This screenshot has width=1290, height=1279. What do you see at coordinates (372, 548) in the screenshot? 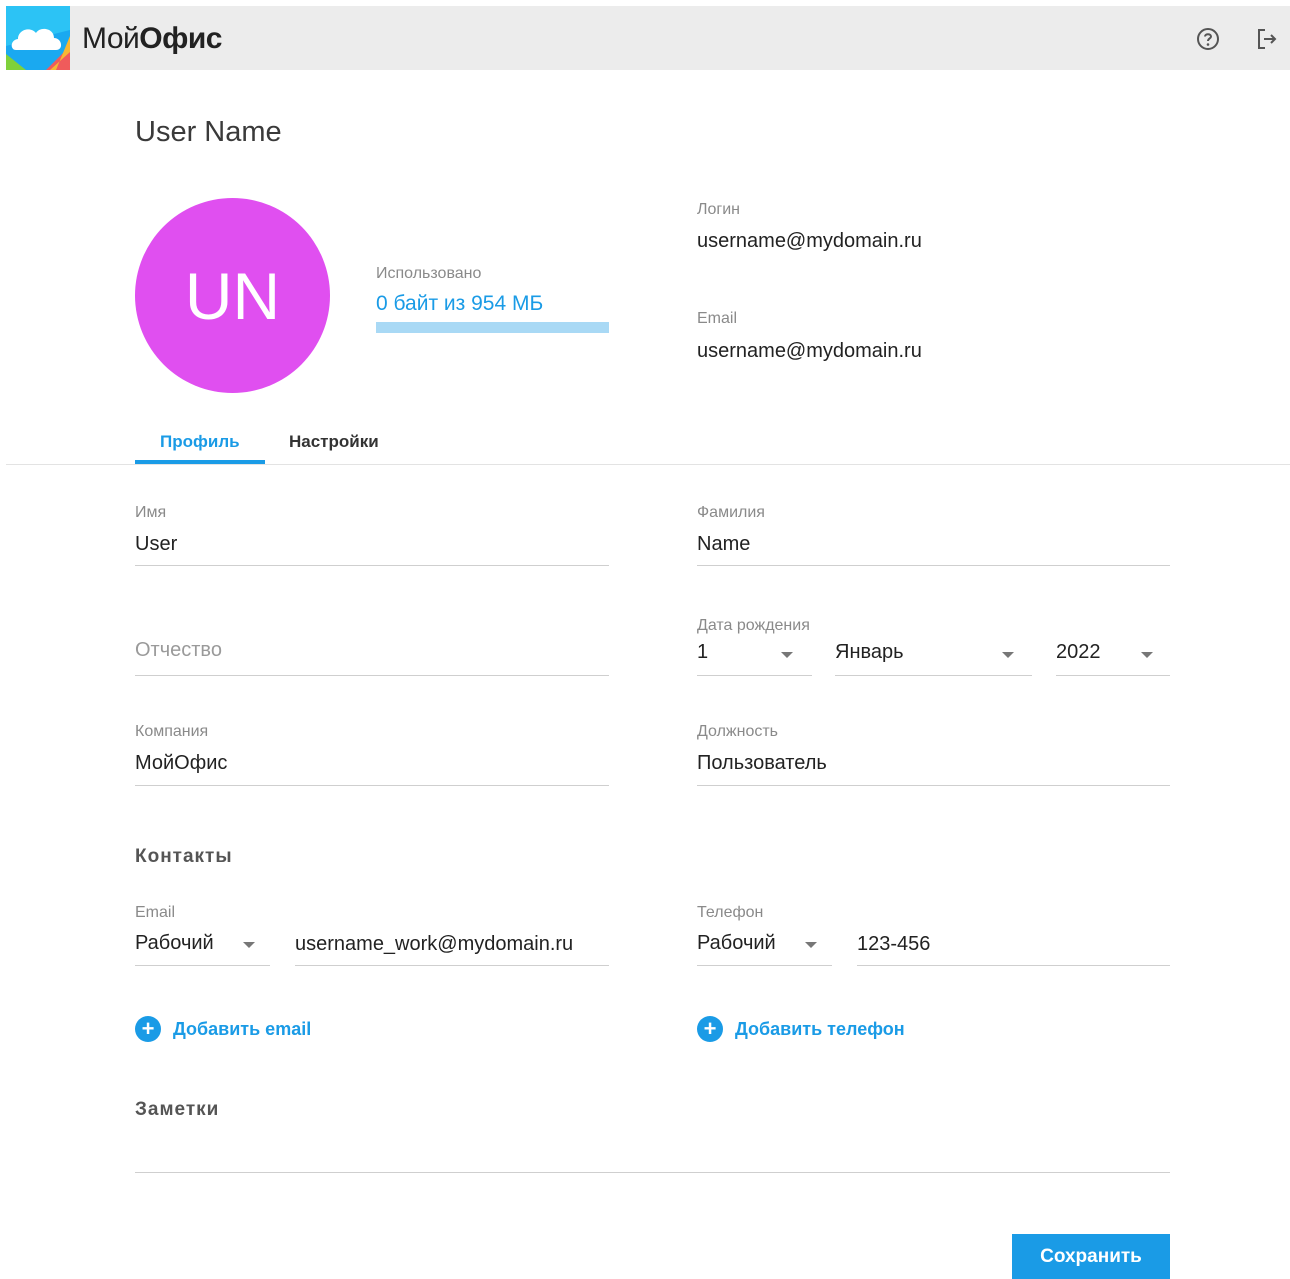
I see `first-name-field: User` at bounding box center [372, 548].